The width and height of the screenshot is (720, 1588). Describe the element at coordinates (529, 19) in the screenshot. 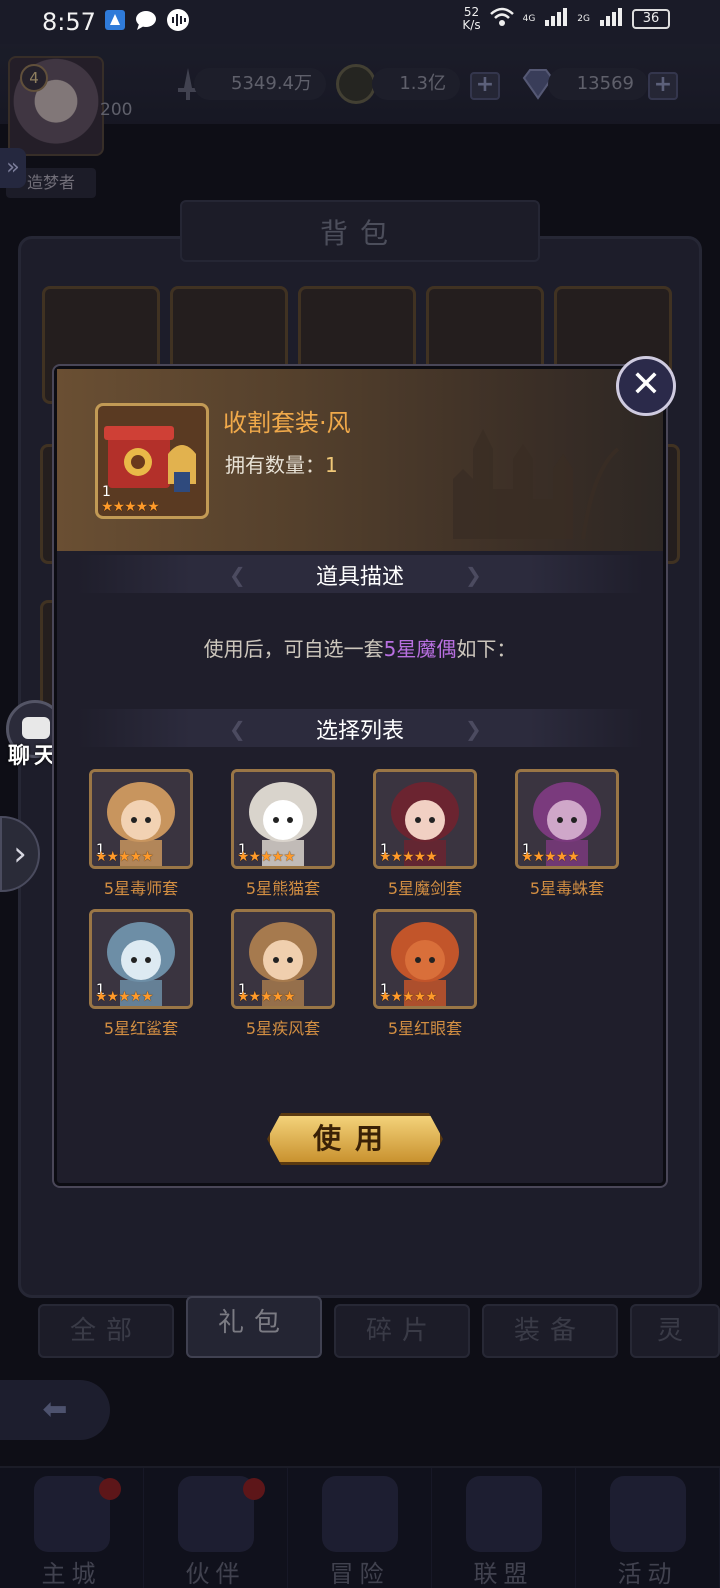

I see `network-type-1: 4G` at that location.